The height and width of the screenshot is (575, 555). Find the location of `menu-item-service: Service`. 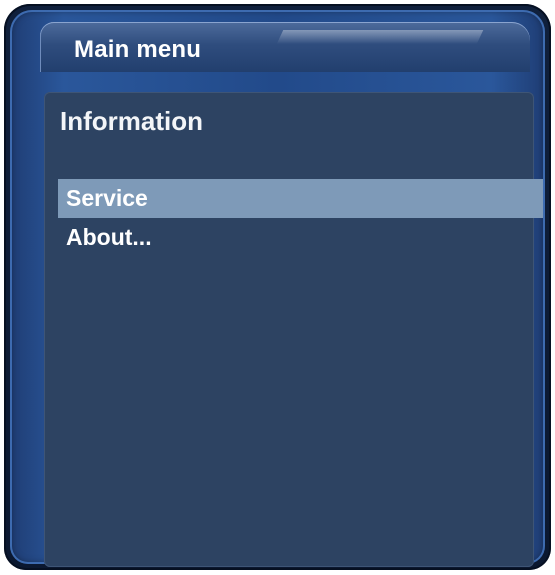

menu-item-service: Service is located at coordinates (300, 198).